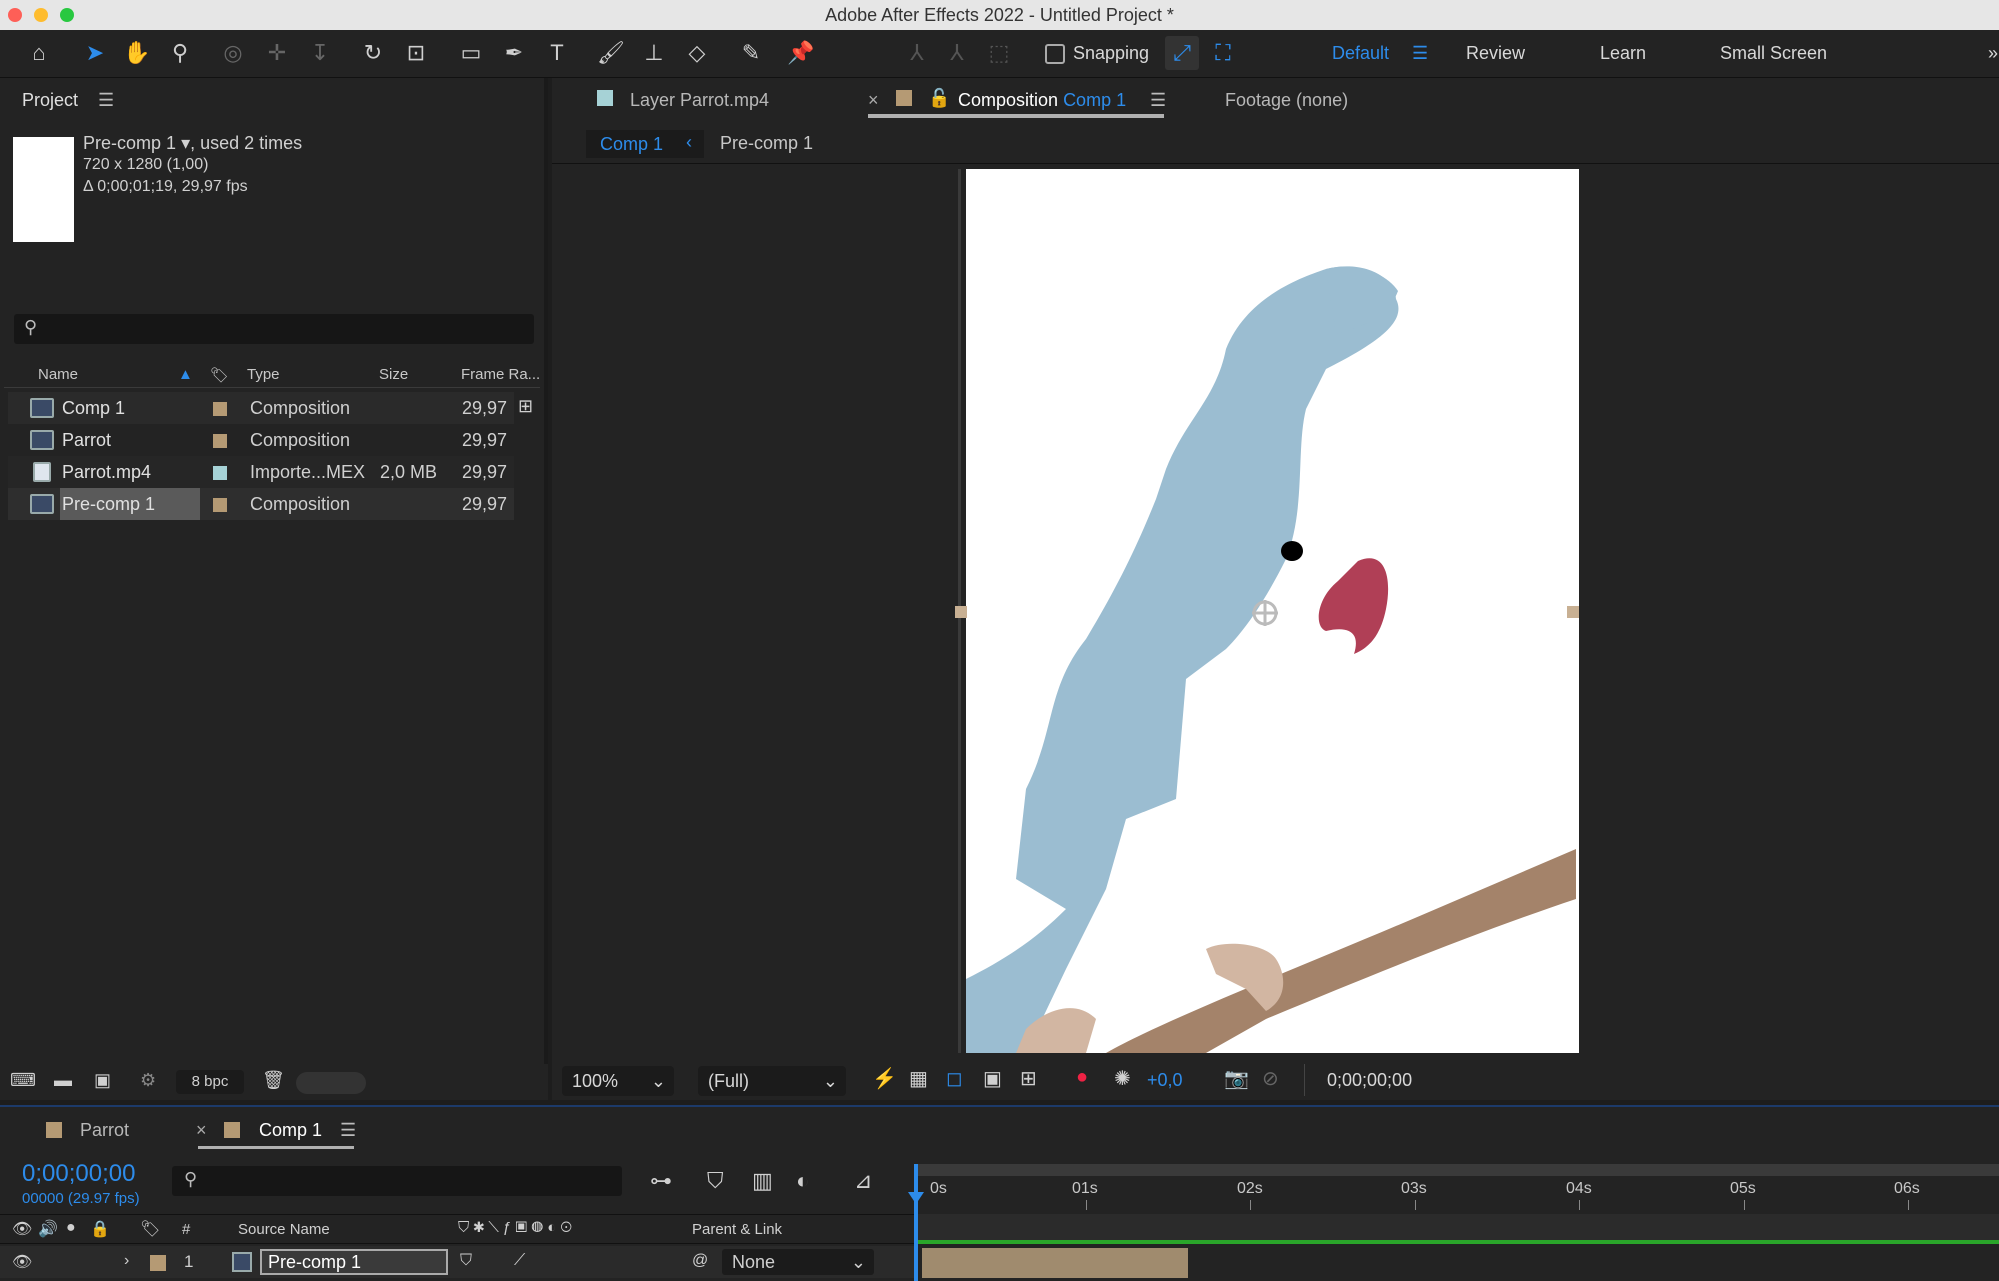  I want to click on snapping-checkbox, so click(1055, 54).